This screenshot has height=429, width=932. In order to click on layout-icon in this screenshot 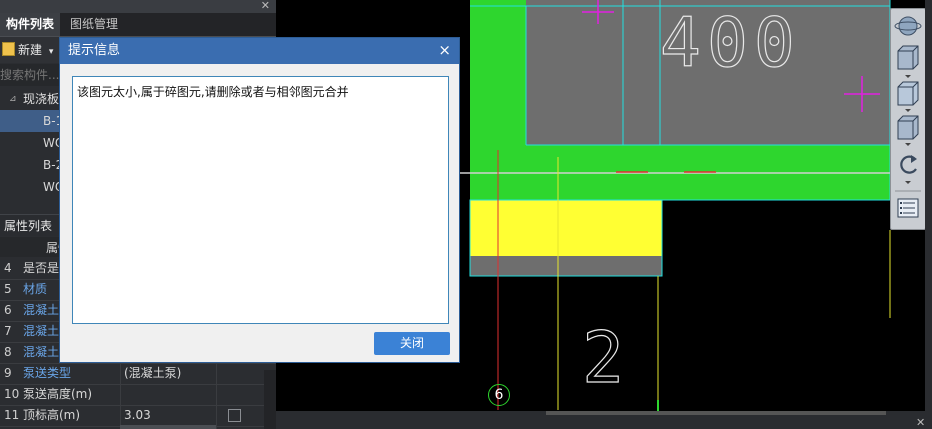, I will do `click(908, 208)`.